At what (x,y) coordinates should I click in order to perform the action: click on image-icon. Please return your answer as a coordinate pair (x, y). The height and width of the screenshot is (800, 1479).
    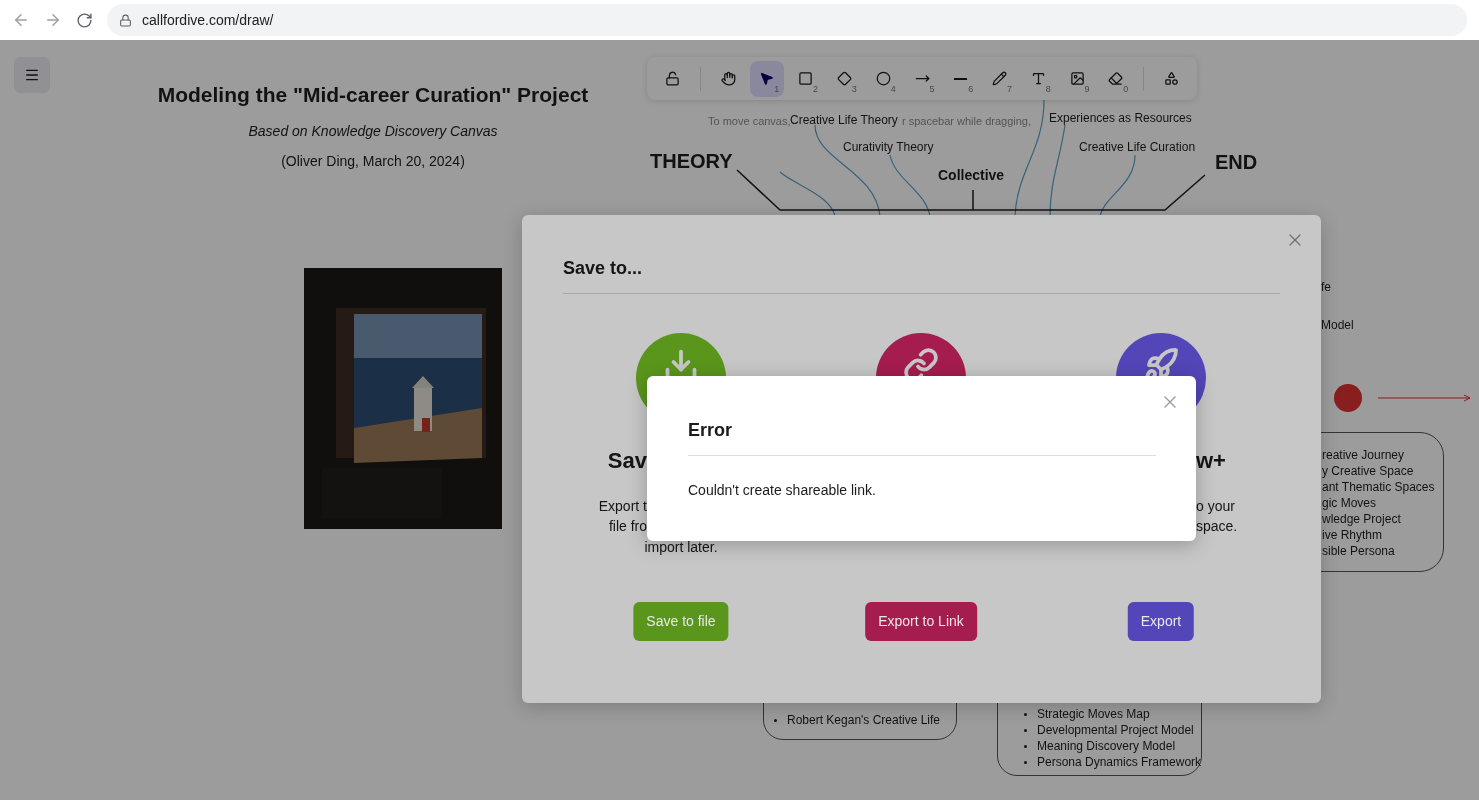
    Looking at the image, I should click on (1077, 78).